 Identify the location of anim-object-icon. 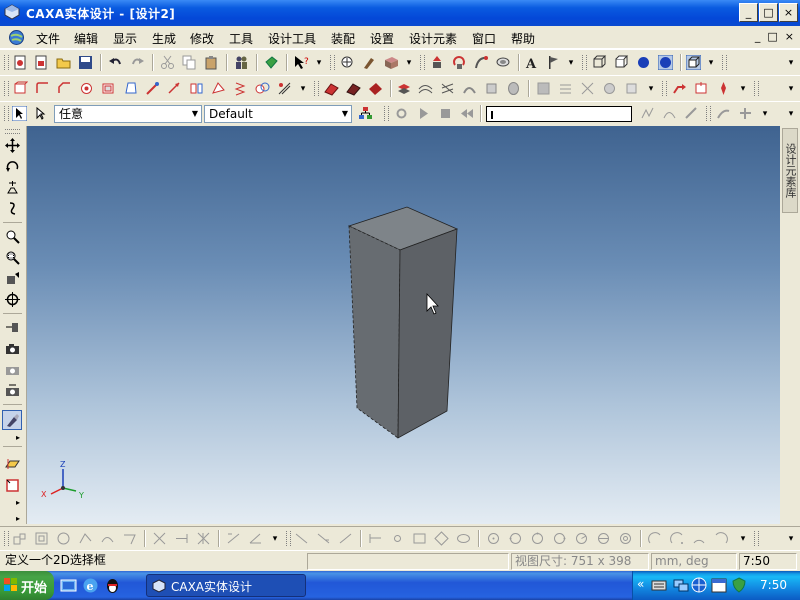
(691, 113).